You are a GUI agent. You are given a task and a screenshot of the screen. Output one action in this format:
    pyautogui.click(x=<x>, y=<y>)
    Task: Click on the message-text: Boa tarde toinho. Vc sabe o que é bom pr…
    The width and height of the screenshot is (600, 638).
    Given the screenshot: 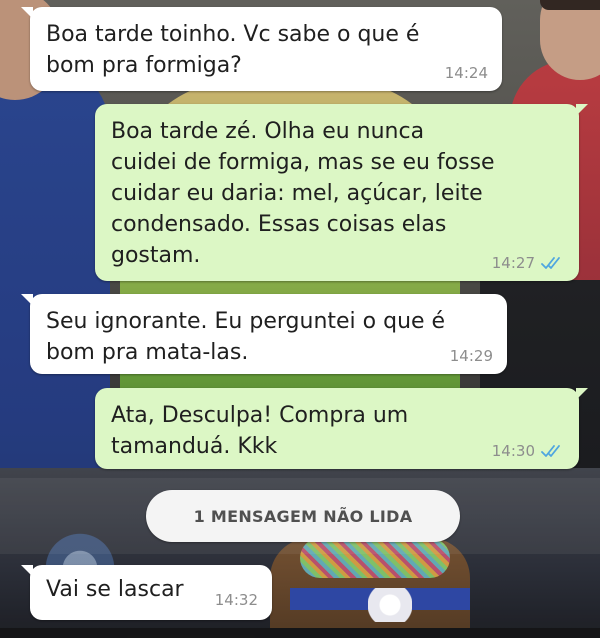 What is the action you would take?
    pyautogui.click(x=233, y=50)
    